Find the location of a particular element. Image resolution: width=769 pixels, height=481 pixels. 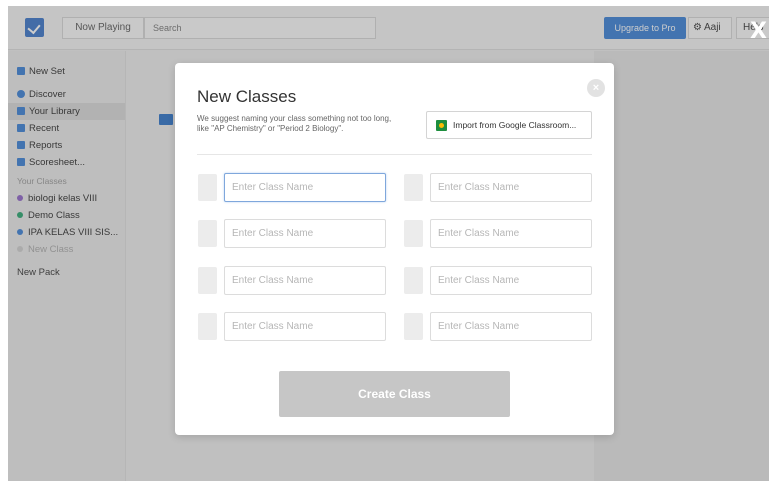

create-class-button: Create Class is located at coordinates (394, 394).